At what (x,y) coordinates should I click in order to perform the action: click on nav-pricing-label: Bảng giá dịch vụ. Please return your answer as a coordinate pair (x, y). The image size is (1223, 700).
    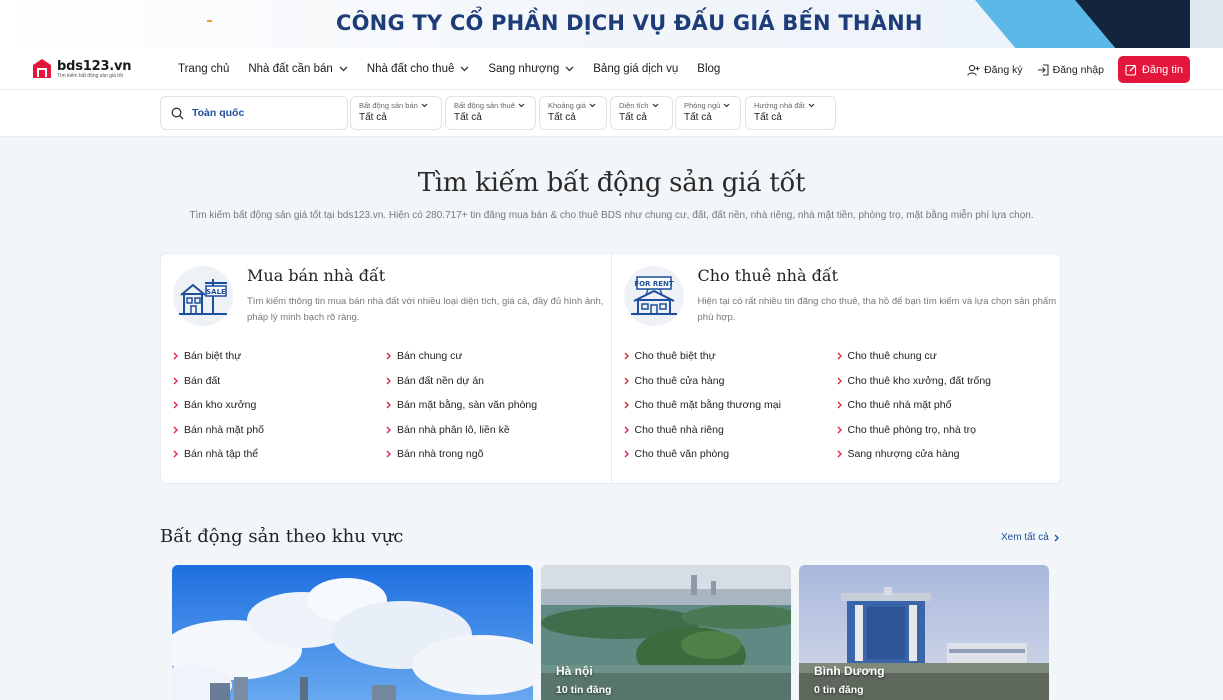
    Looking at the image, I should click on (636, 69).